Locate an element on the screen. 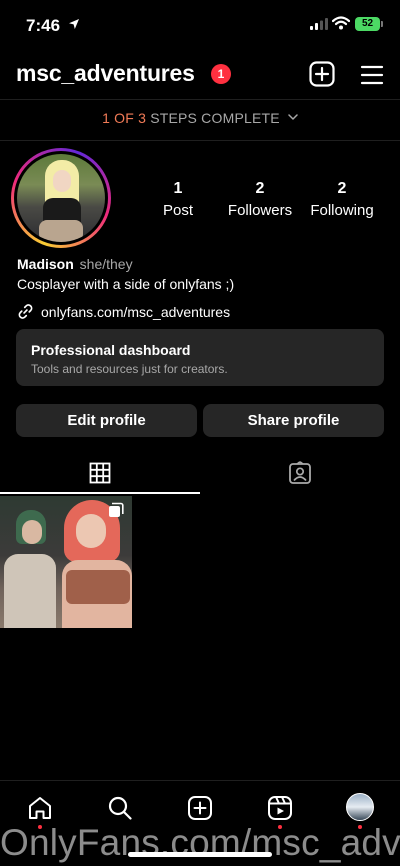 The image size is (400, 866). steps-progress: 1 OF 3 STEPS COMPLETE is located at coordinates (200, 118).